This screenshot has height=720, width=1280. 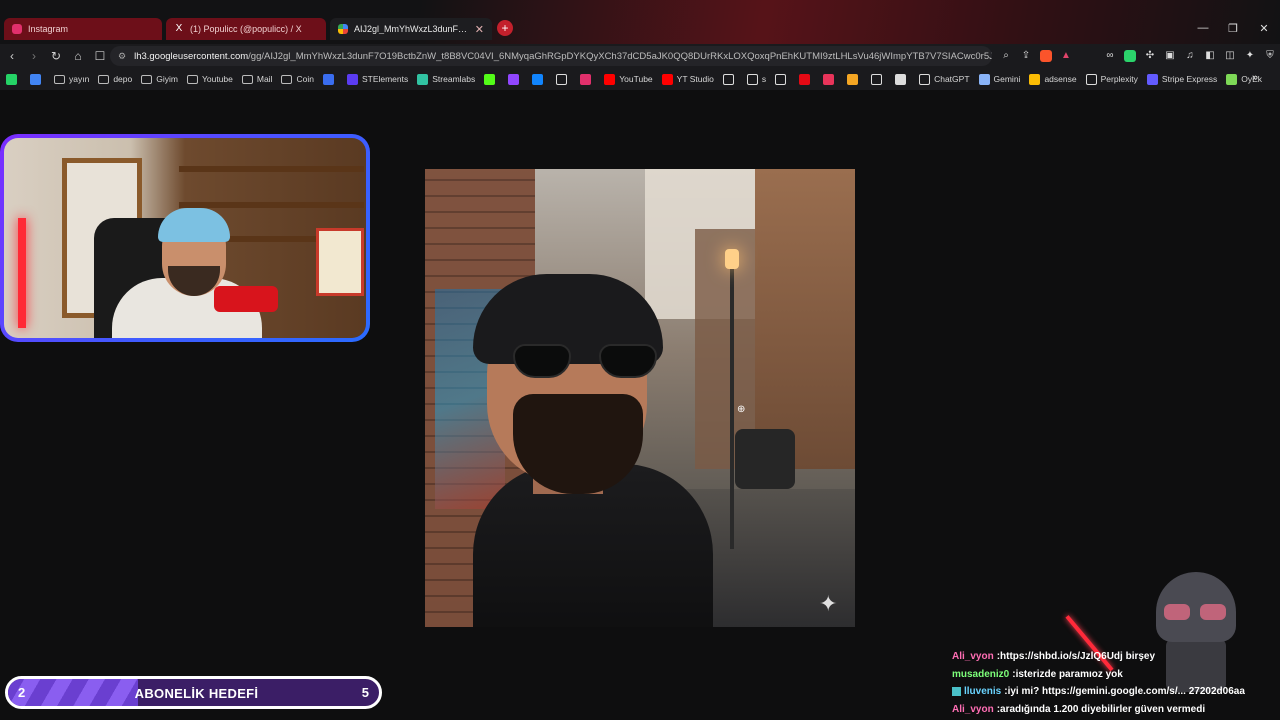 What do you see at coordinates (385, 79) in the screenshot?
I see `bookmark-label: STElements` at bounding box center [385, 79].